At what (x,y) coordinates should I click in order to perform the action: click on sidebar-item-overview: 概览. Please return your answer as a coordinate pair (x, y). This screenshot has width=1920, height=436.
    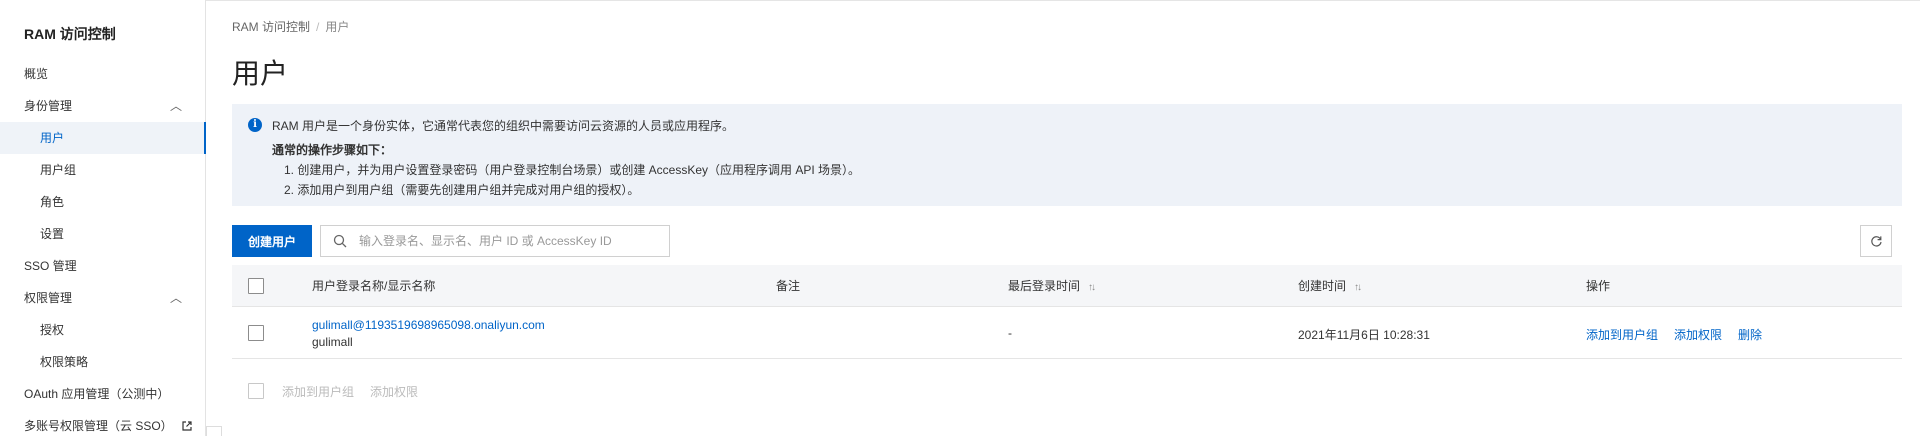
    Looking at the image, I should click on (103, 74).